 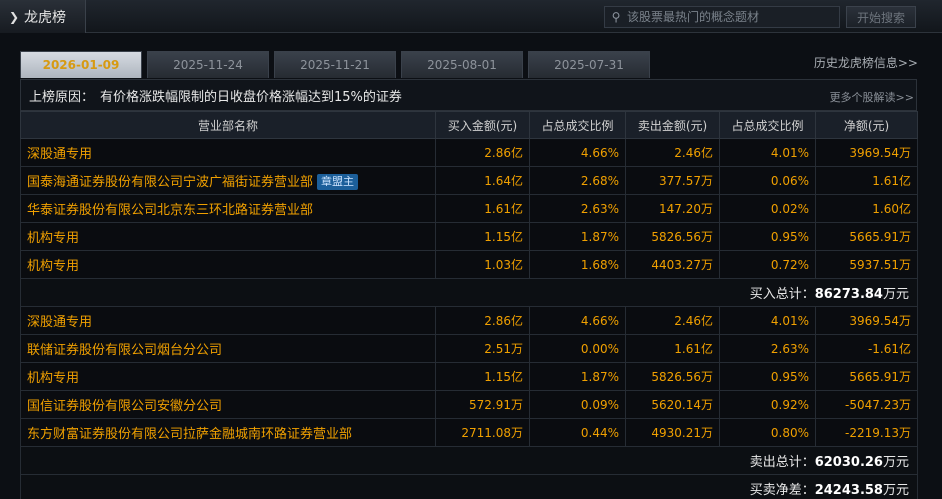 What do you see at coordinates (767, 125) in the screenshot?
I see `col-header-sell-ratio: 占总成交比例` at bounding box center [767, 125].